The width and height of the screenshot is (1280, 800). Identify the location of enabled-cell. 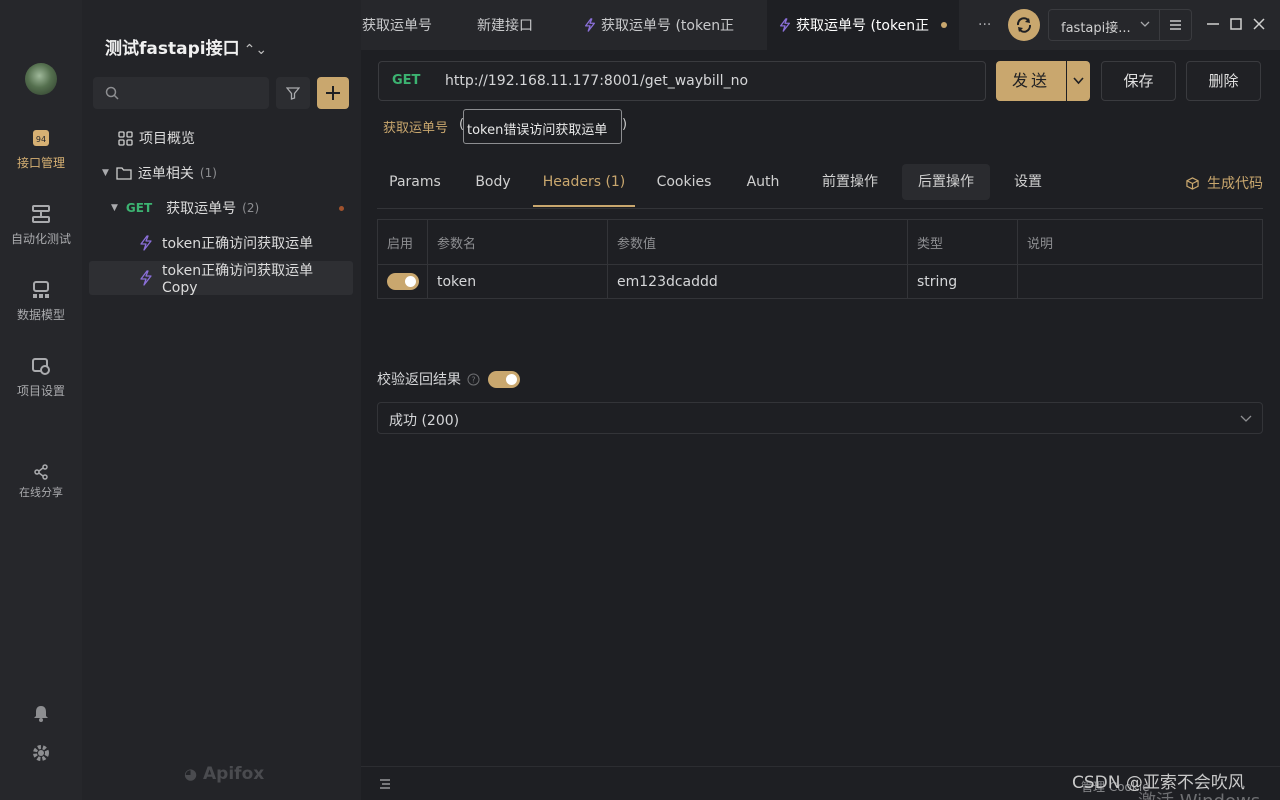
(403, 281).